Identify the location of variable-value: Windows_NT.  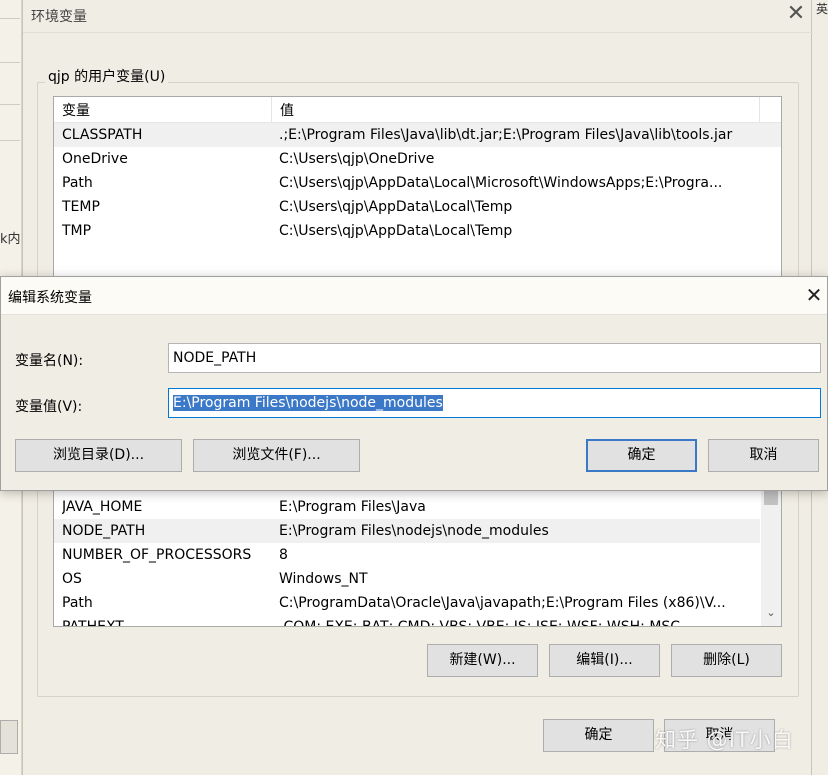
(323, 579).